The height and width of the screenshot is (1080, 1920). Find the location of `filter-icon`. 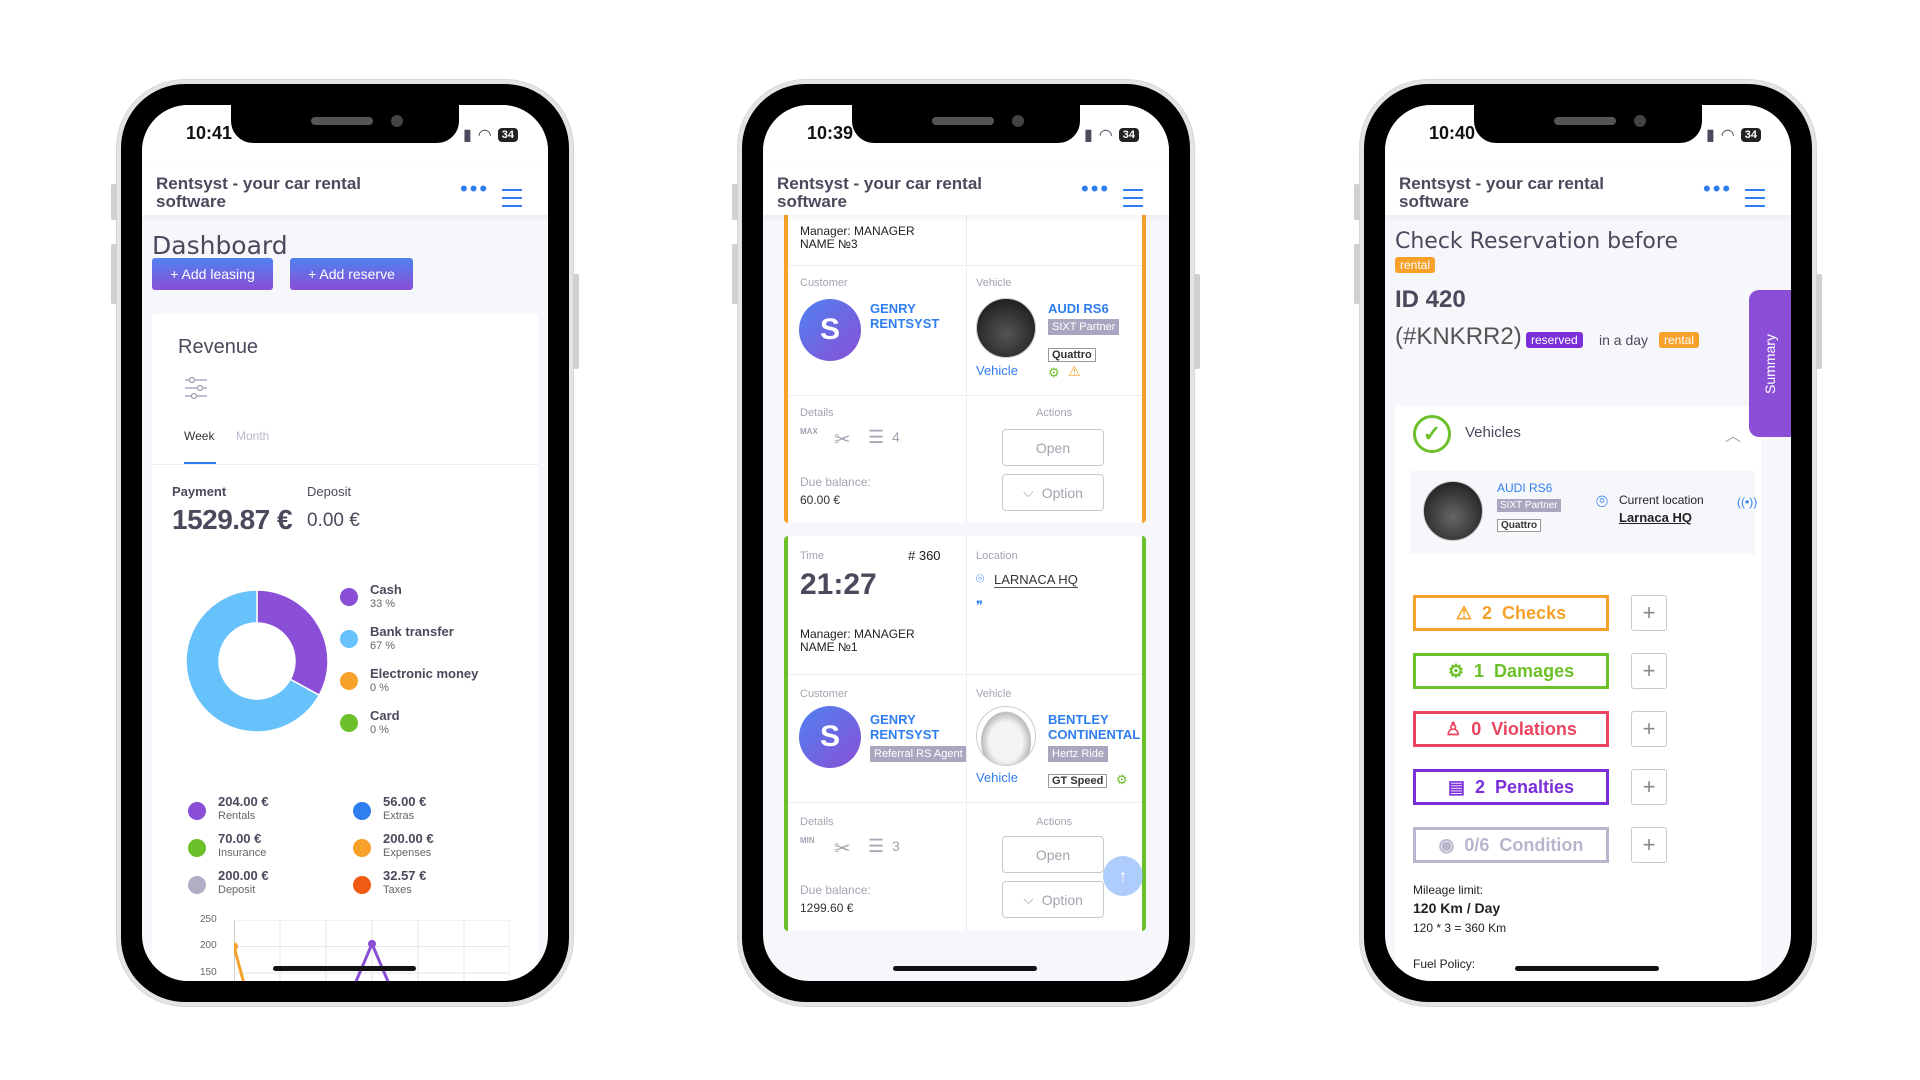

filter-icon is located at coordinates (196, 388).